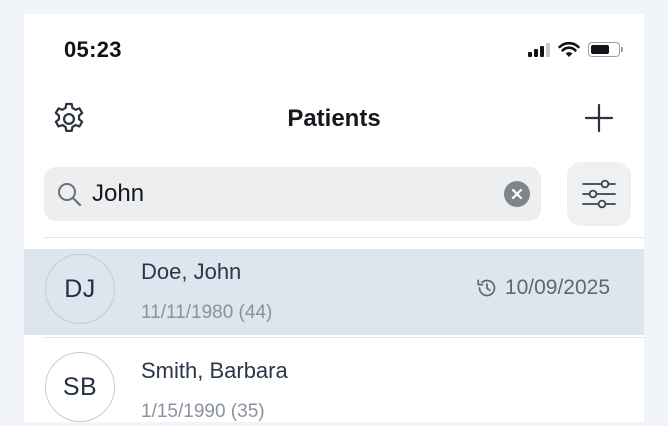  I want to click on patient-name: Doe, John, so click(191, 271).